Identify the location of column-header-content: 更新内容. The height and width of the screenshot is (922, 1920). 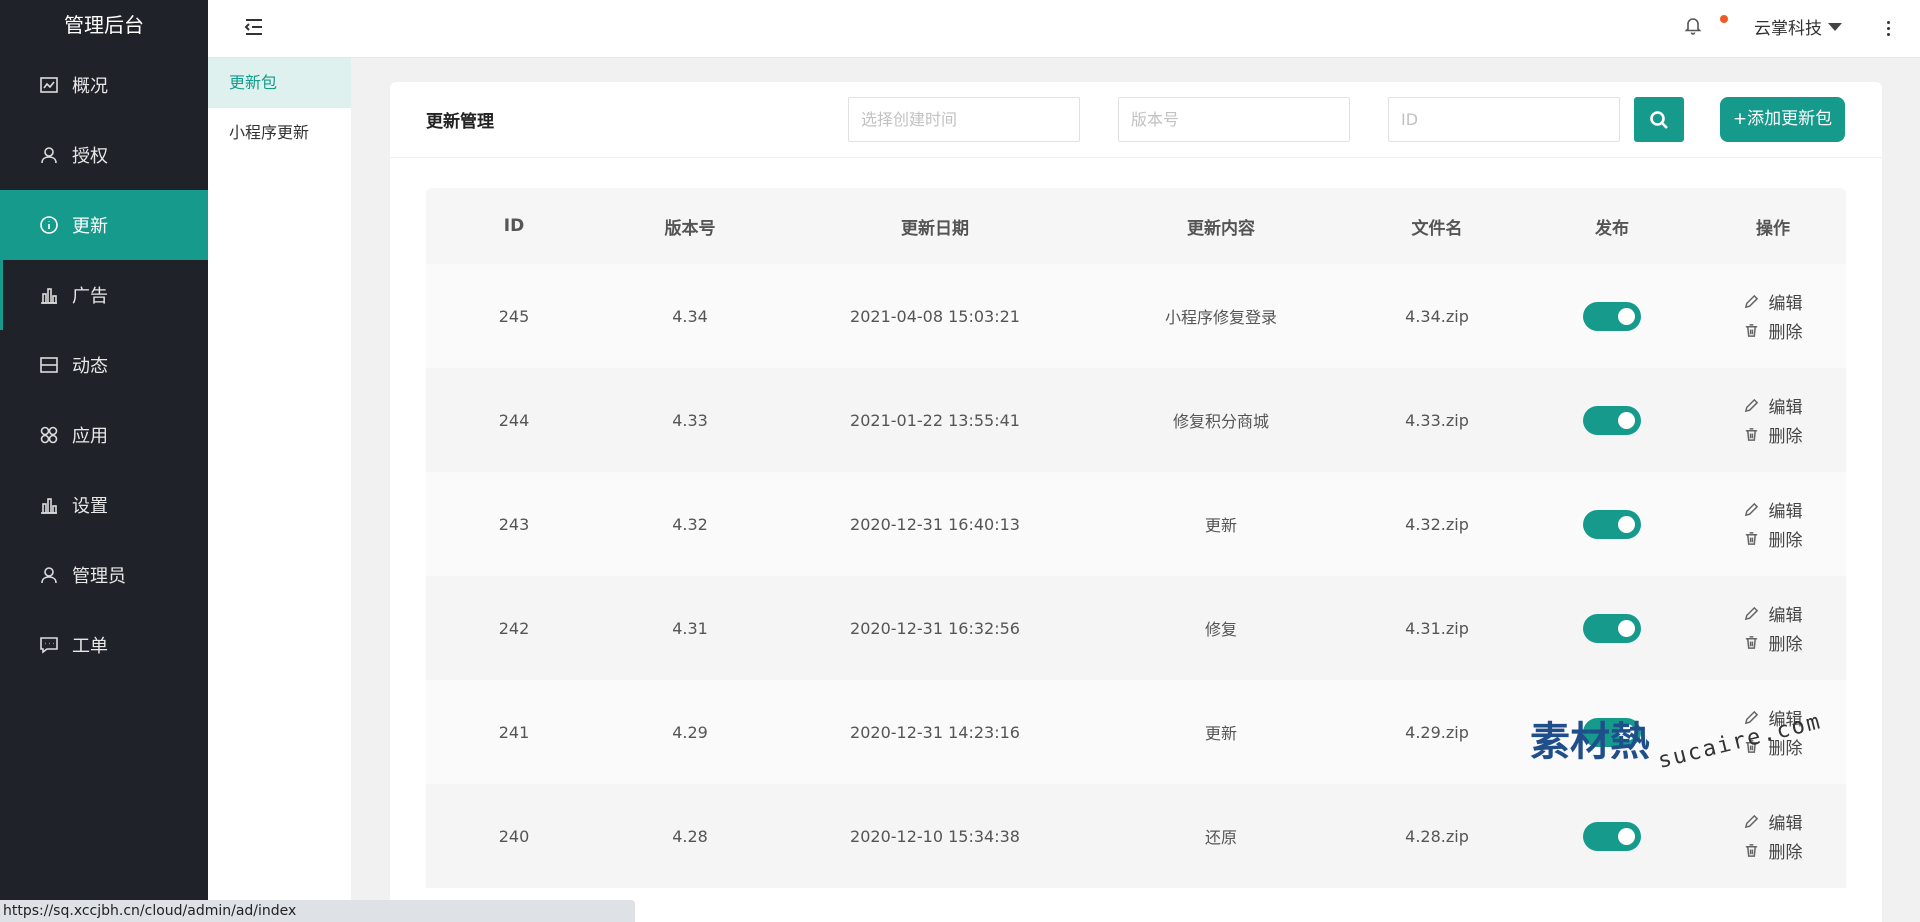
(1221, 228).